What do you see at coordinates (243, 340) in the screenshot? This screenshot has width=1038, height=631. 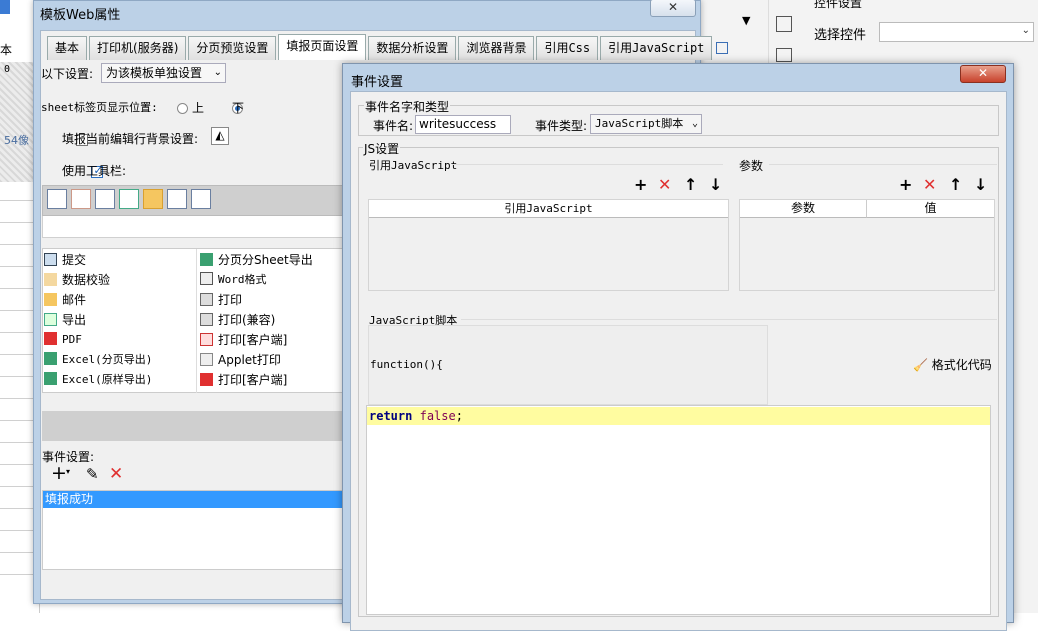 I see `btn-print-client: 打印[客户端]` at bounding box center [243, 340].